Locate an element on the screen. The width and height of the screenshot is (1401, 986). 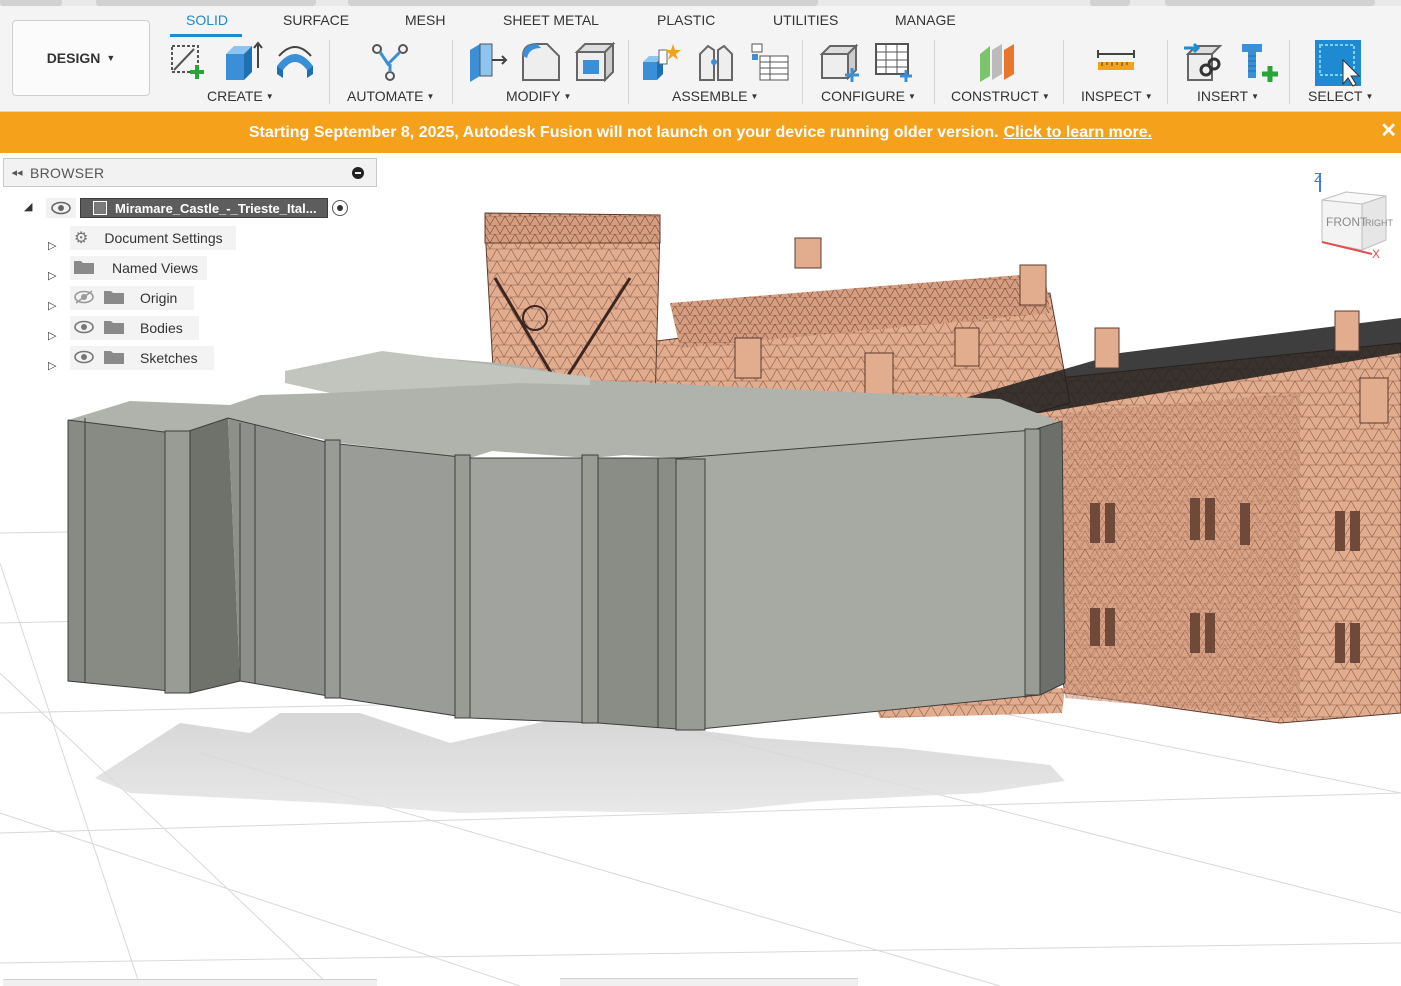
tab-sheet-metal: SHEET METAL is located at coordinates (551, 20).